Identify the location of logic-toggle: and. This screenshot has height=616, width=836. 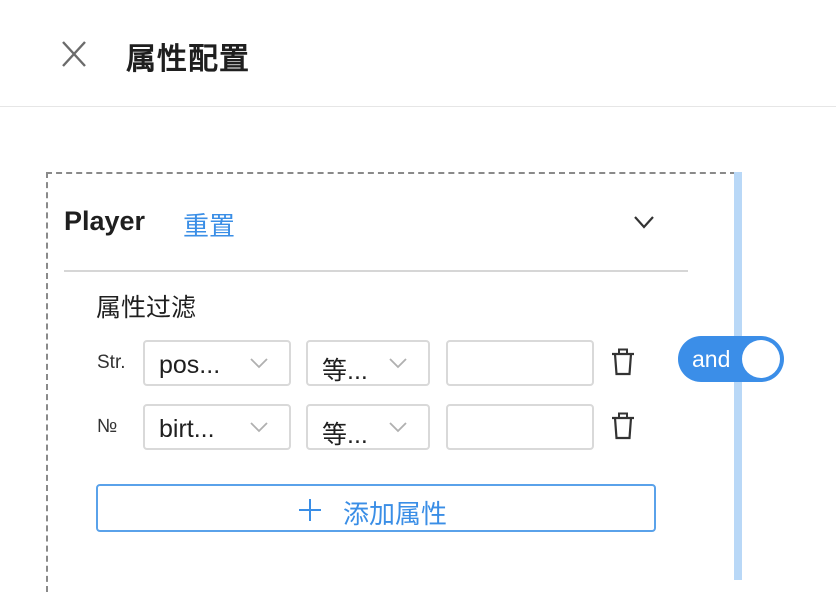
(731, 359).